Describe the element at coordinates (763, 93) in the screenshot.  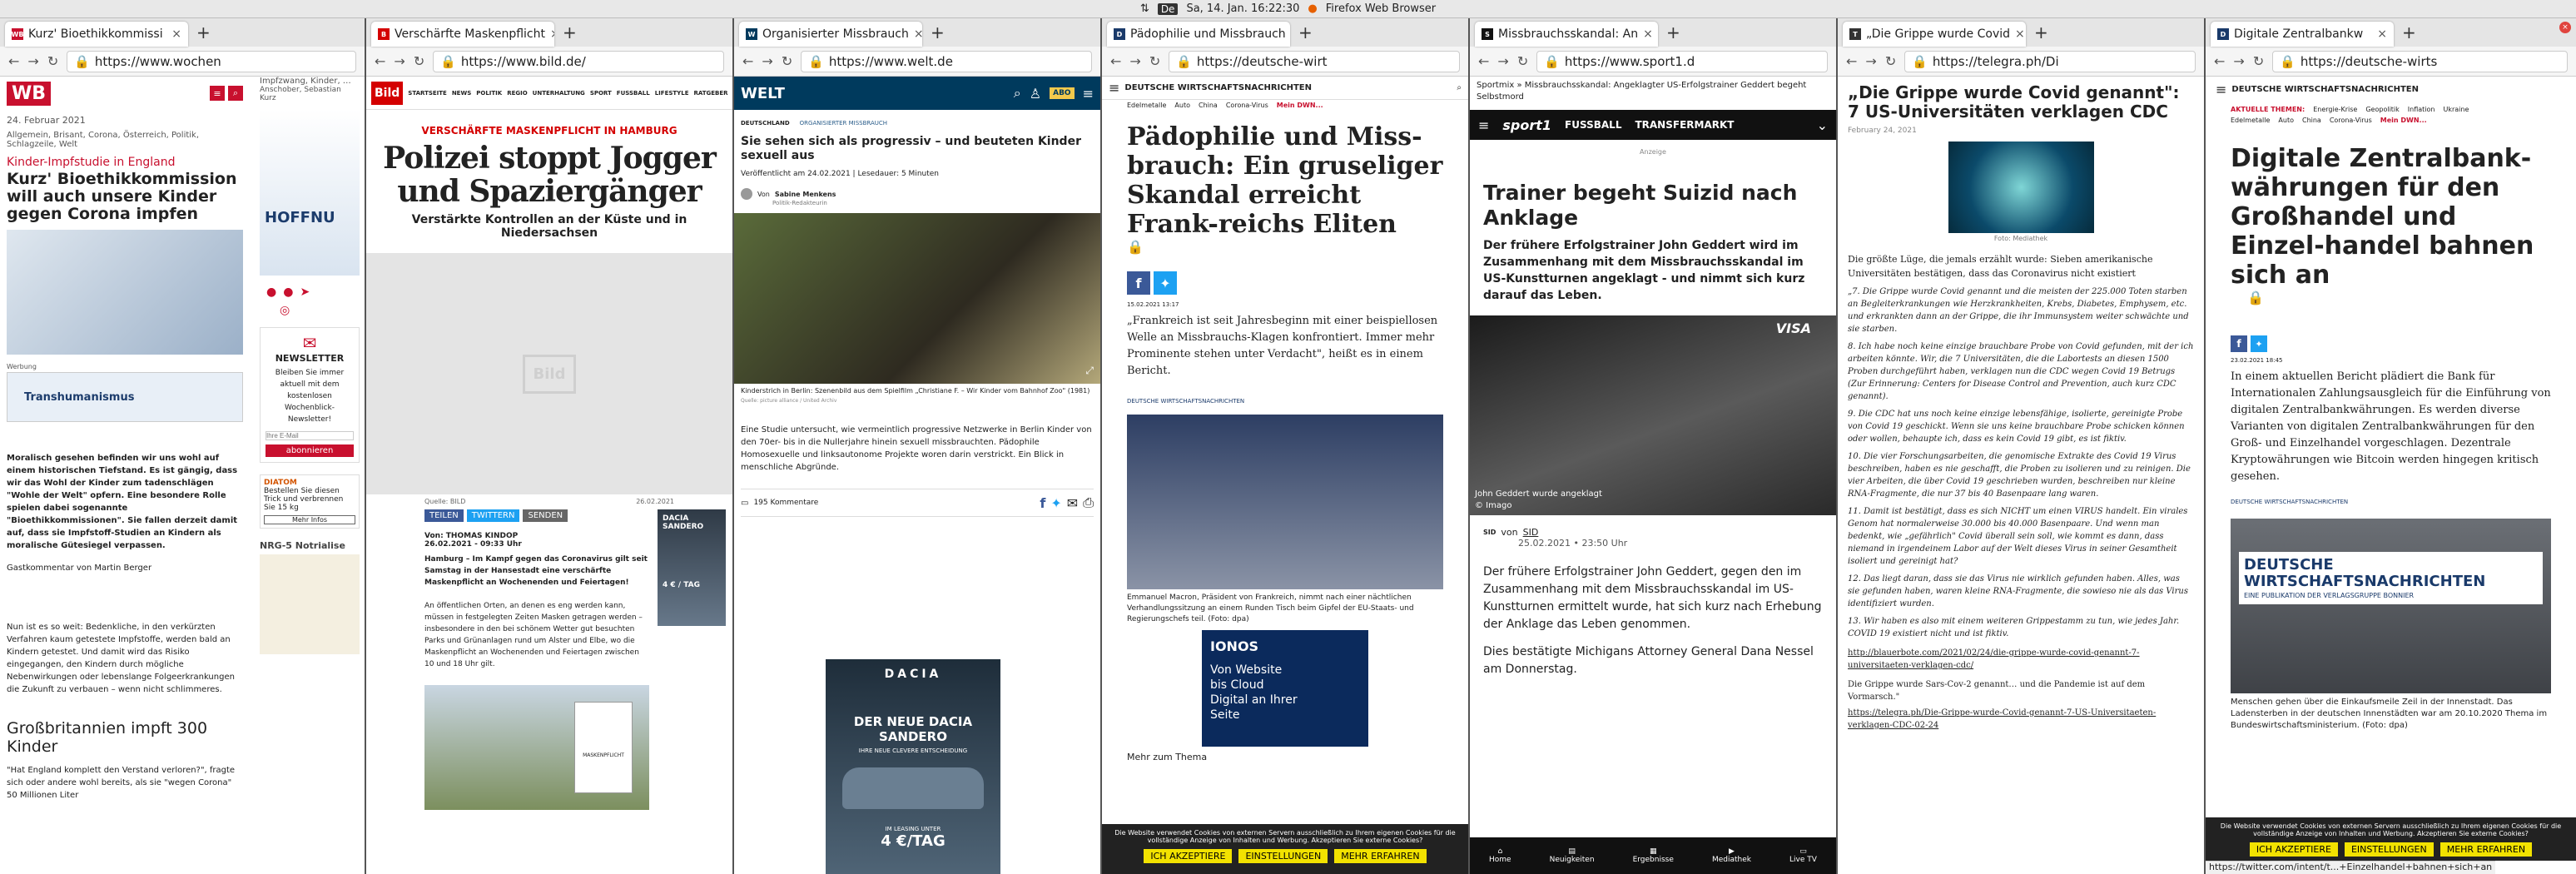
I see `site-logo: WELT` at that location.